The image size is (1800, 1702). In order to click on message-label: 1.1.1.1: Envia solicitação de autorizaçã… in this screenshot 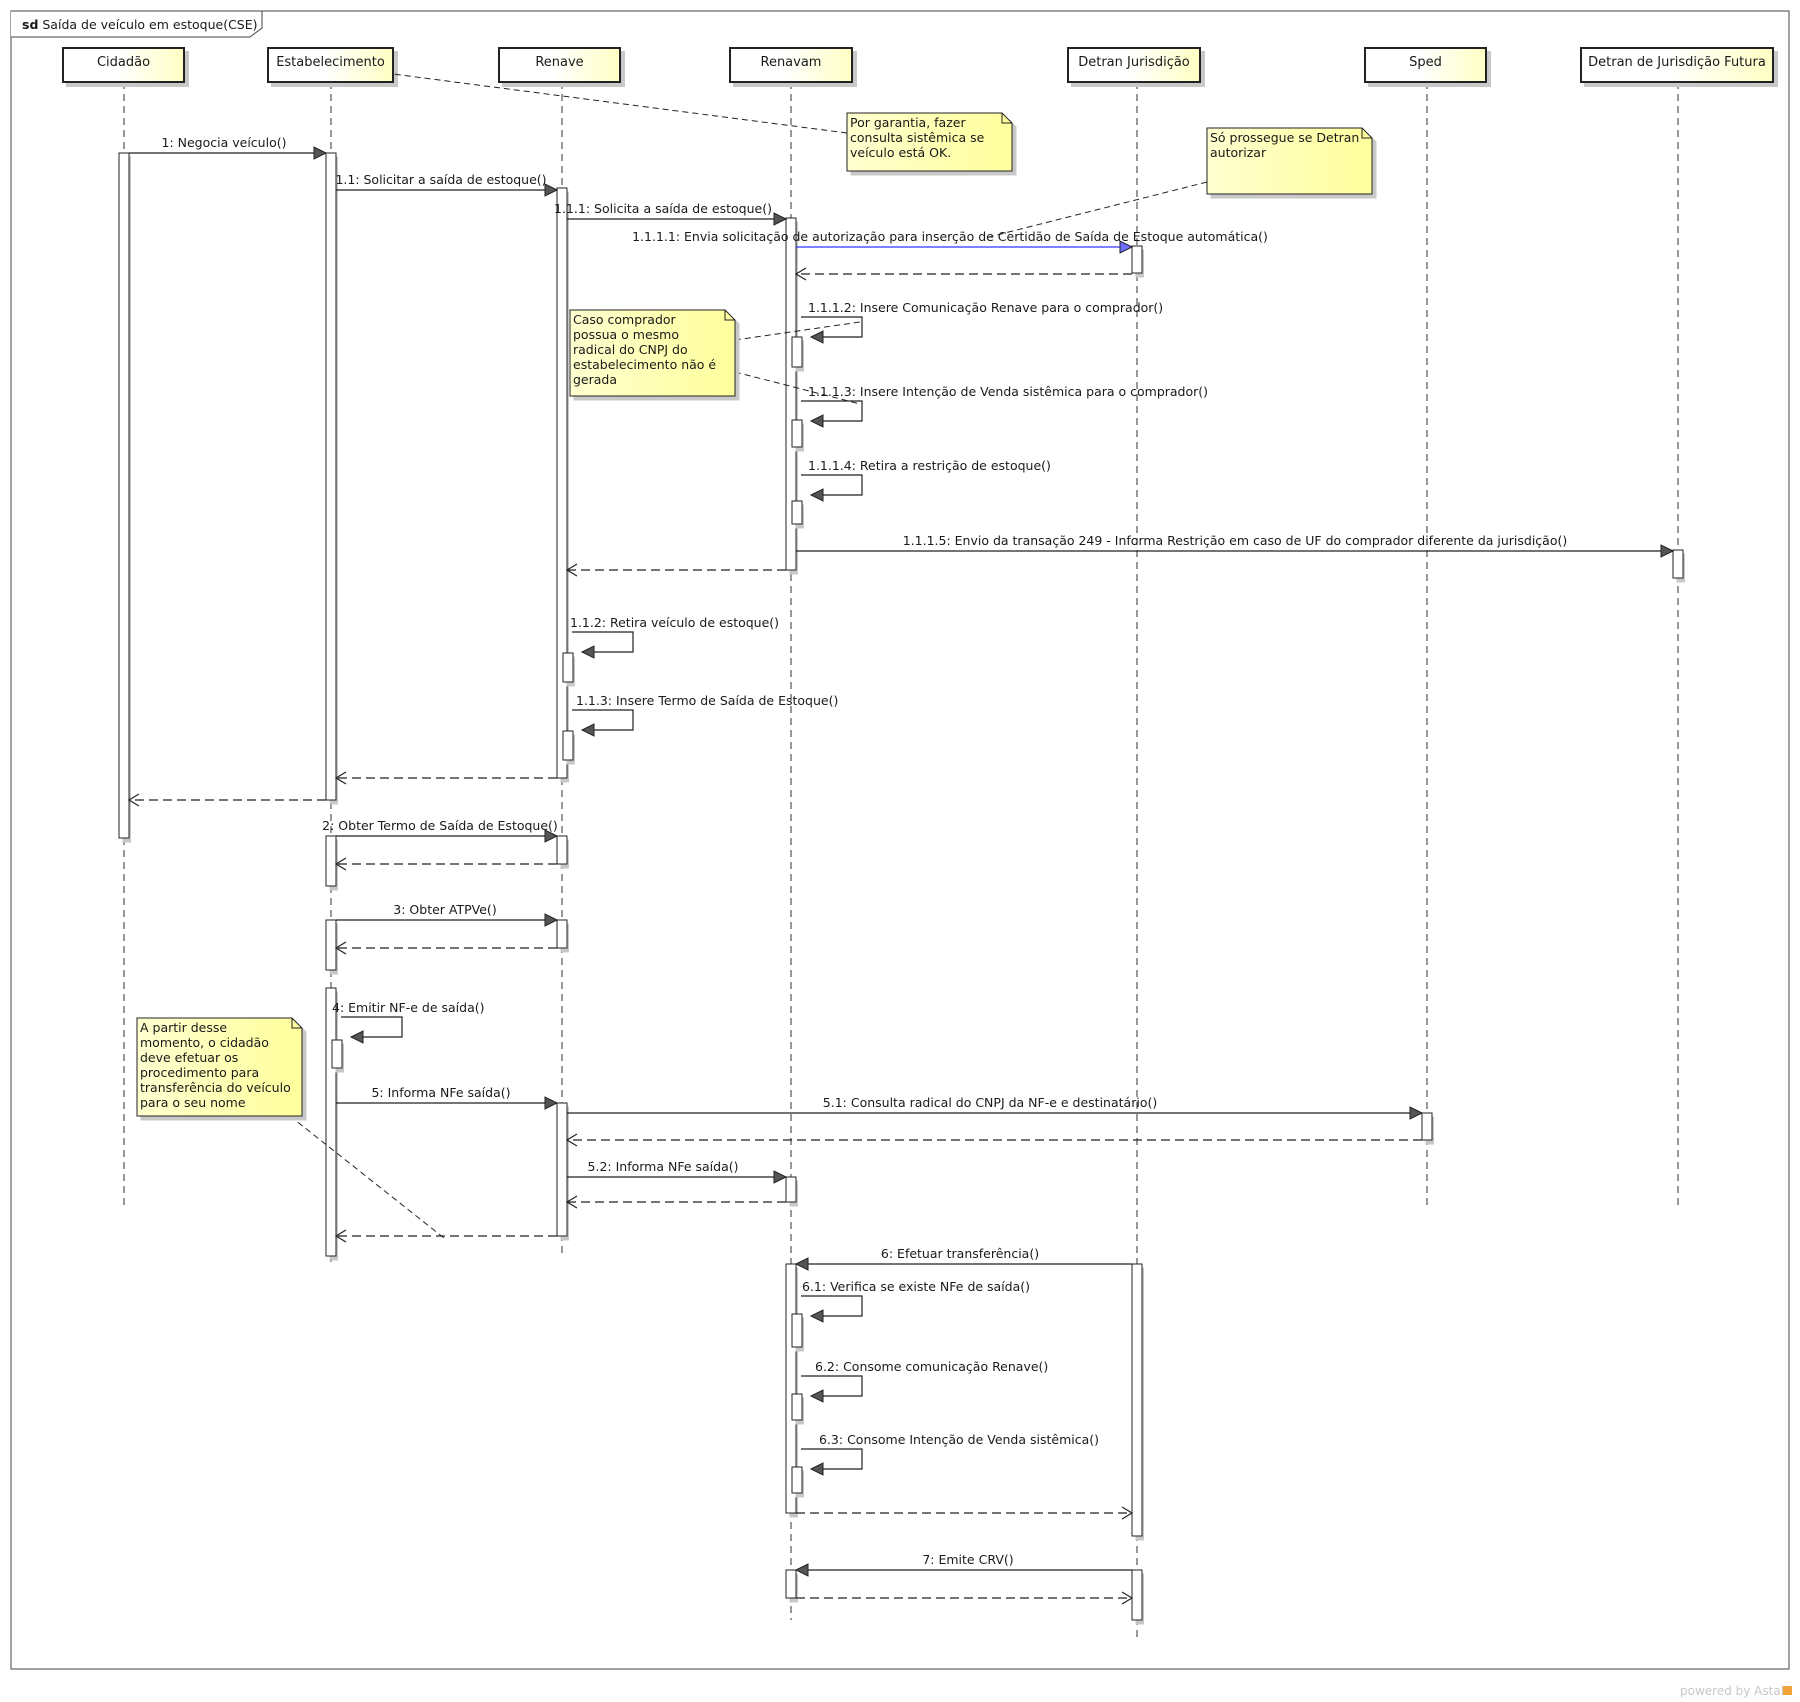, I will do `click(950, 236)`.